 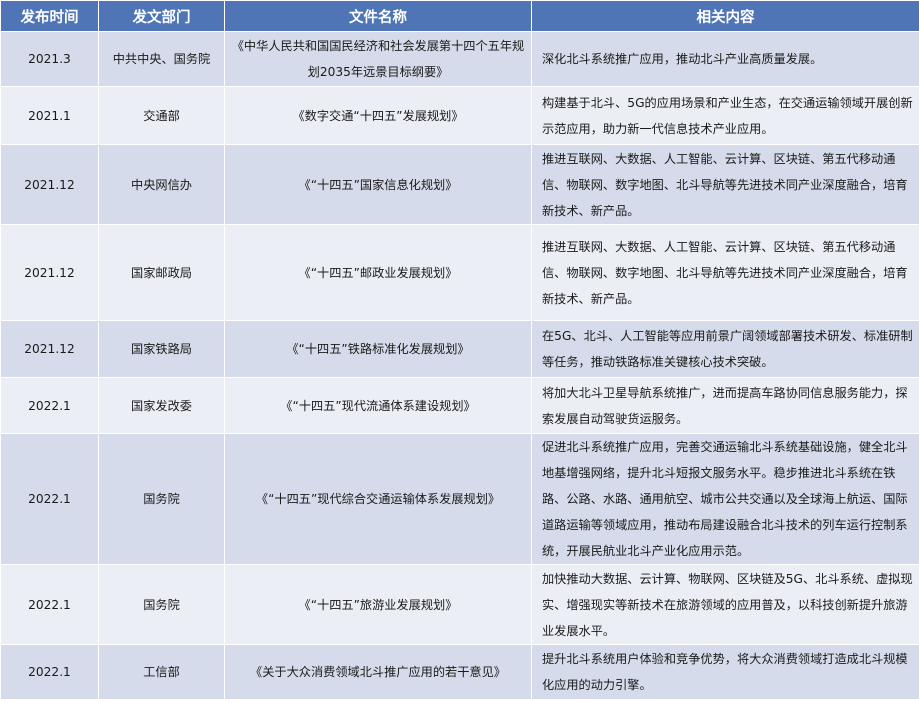 I want to click on header-content: 相关内容, so click(x=725, y=16).